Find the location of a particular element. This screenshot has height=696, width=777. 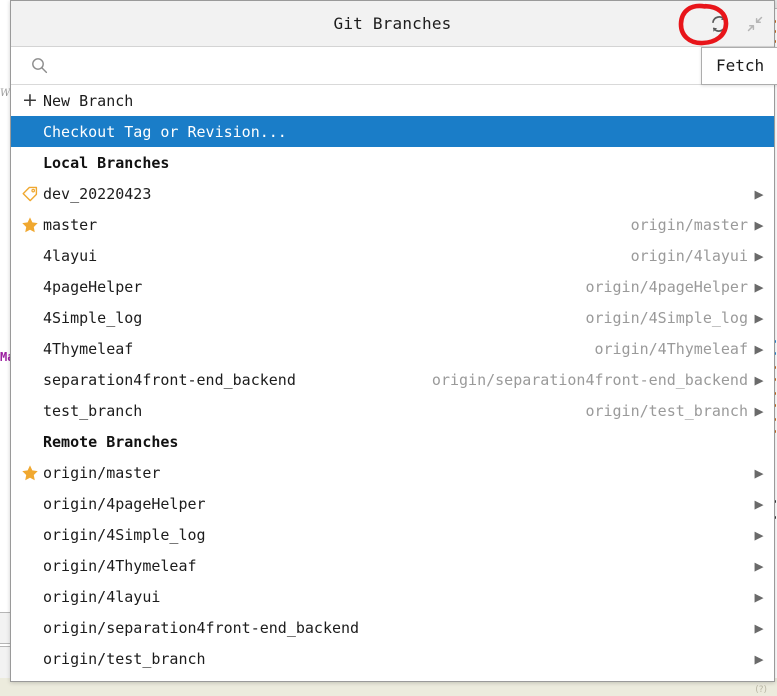

tracking-branch: origin/separation4front-end_backend is located at coordinates (589, 379).